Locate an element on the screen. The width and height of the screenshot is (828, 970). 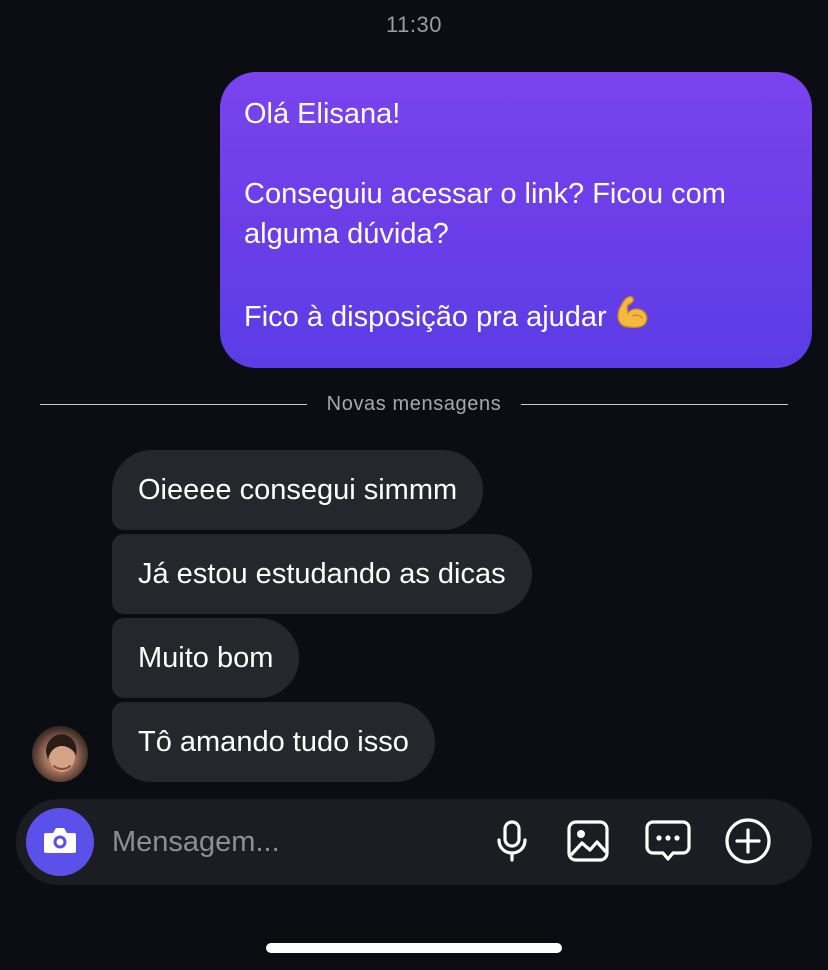
home-indicator is located at coordinates (414, 948).